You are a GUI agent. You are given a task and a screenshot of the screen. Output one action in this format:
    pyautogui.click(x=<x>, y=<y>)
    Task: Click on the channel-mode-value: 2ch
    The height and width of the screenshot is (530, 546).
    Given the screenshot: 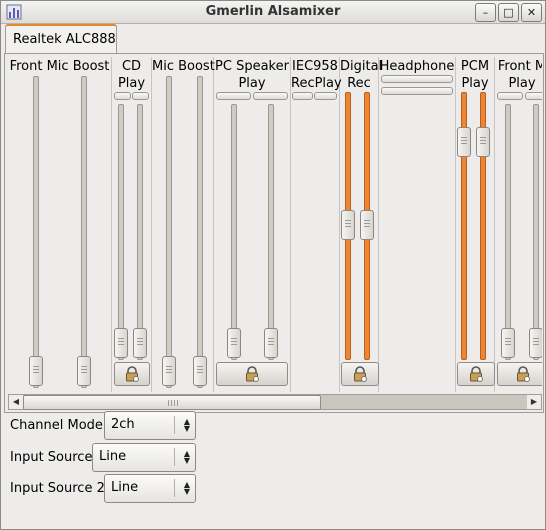 What is the action you would take?
    pyautogui.click(x=123, y=424)
    